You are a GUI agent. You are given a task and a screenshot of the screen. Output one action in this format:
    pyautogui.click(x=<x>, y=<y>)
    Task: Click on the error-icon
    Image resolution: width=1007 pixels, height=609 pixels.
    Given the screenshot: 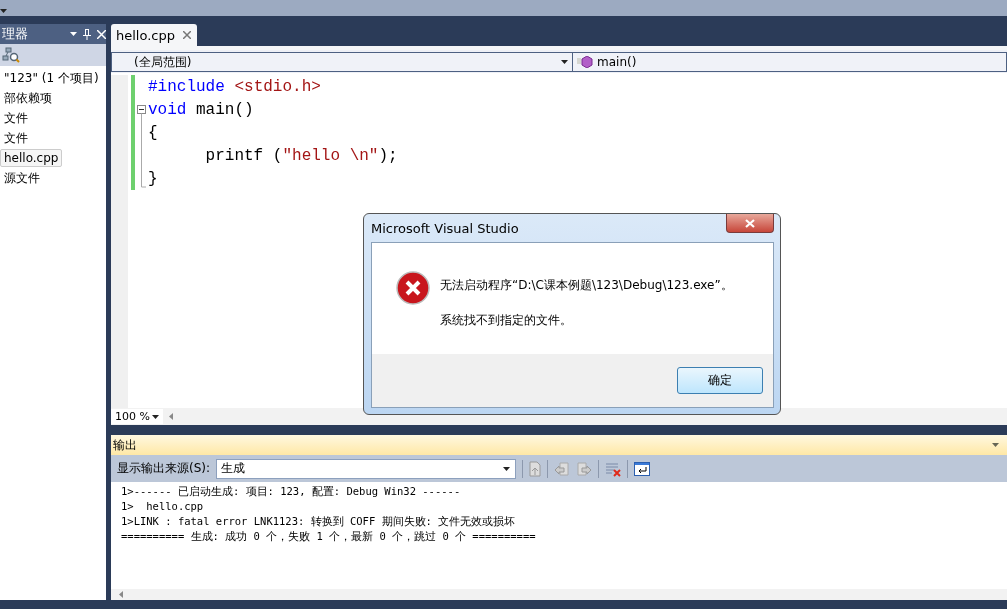 What is the action you would take?
    pyautogui.click(x=413, y=288)
    